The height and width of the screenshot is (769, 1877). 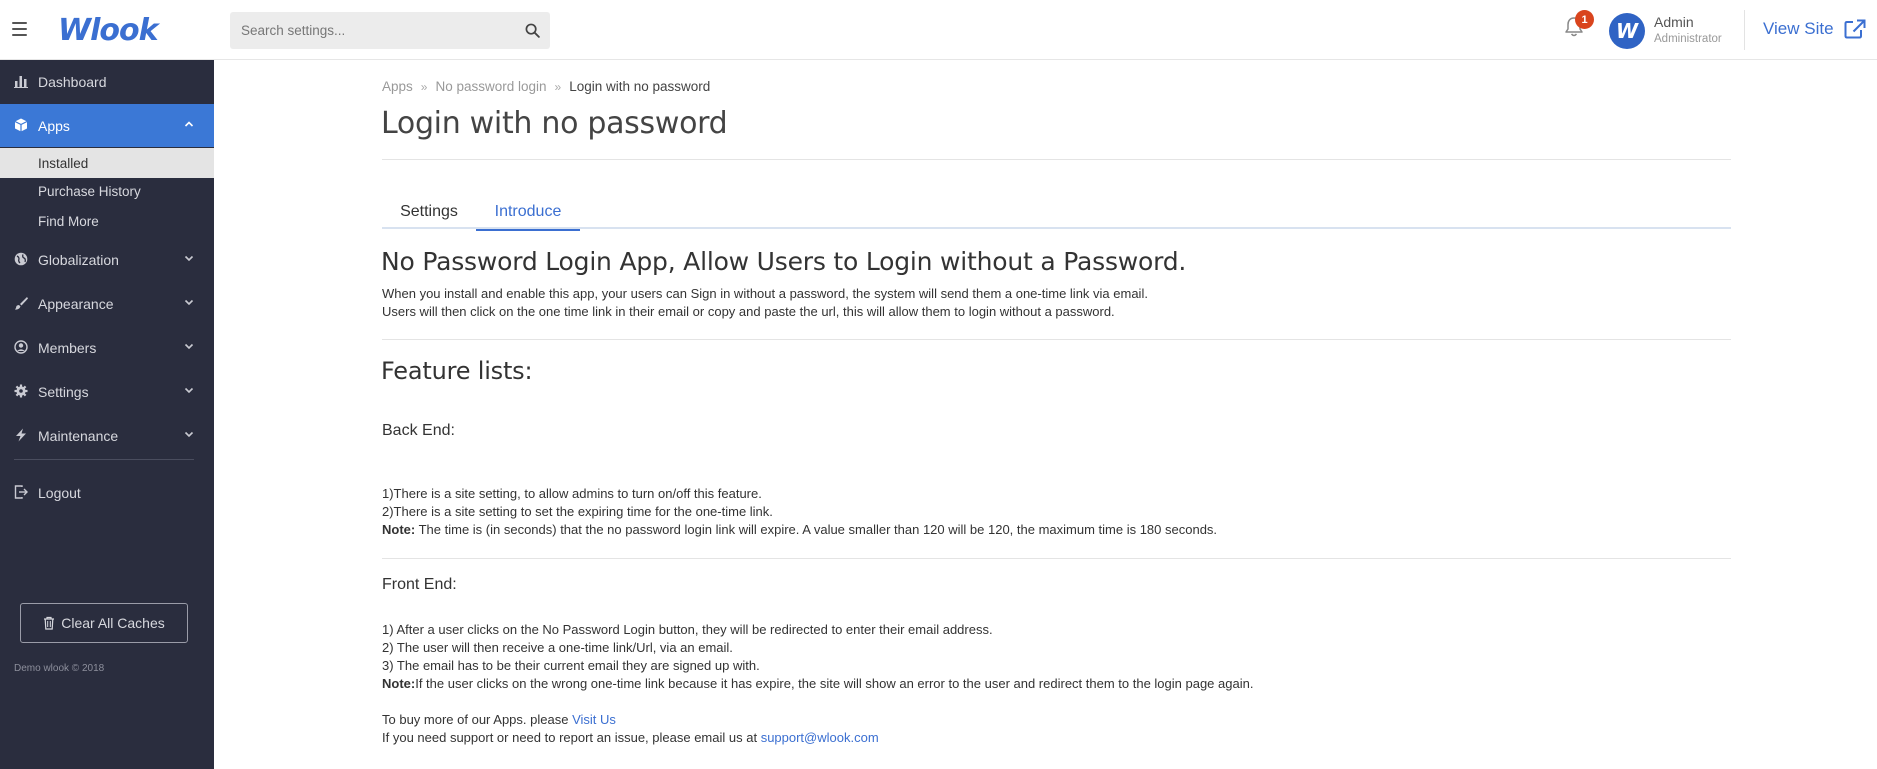 I want to click on bar-chart-icon, so click(x=21, y=82).